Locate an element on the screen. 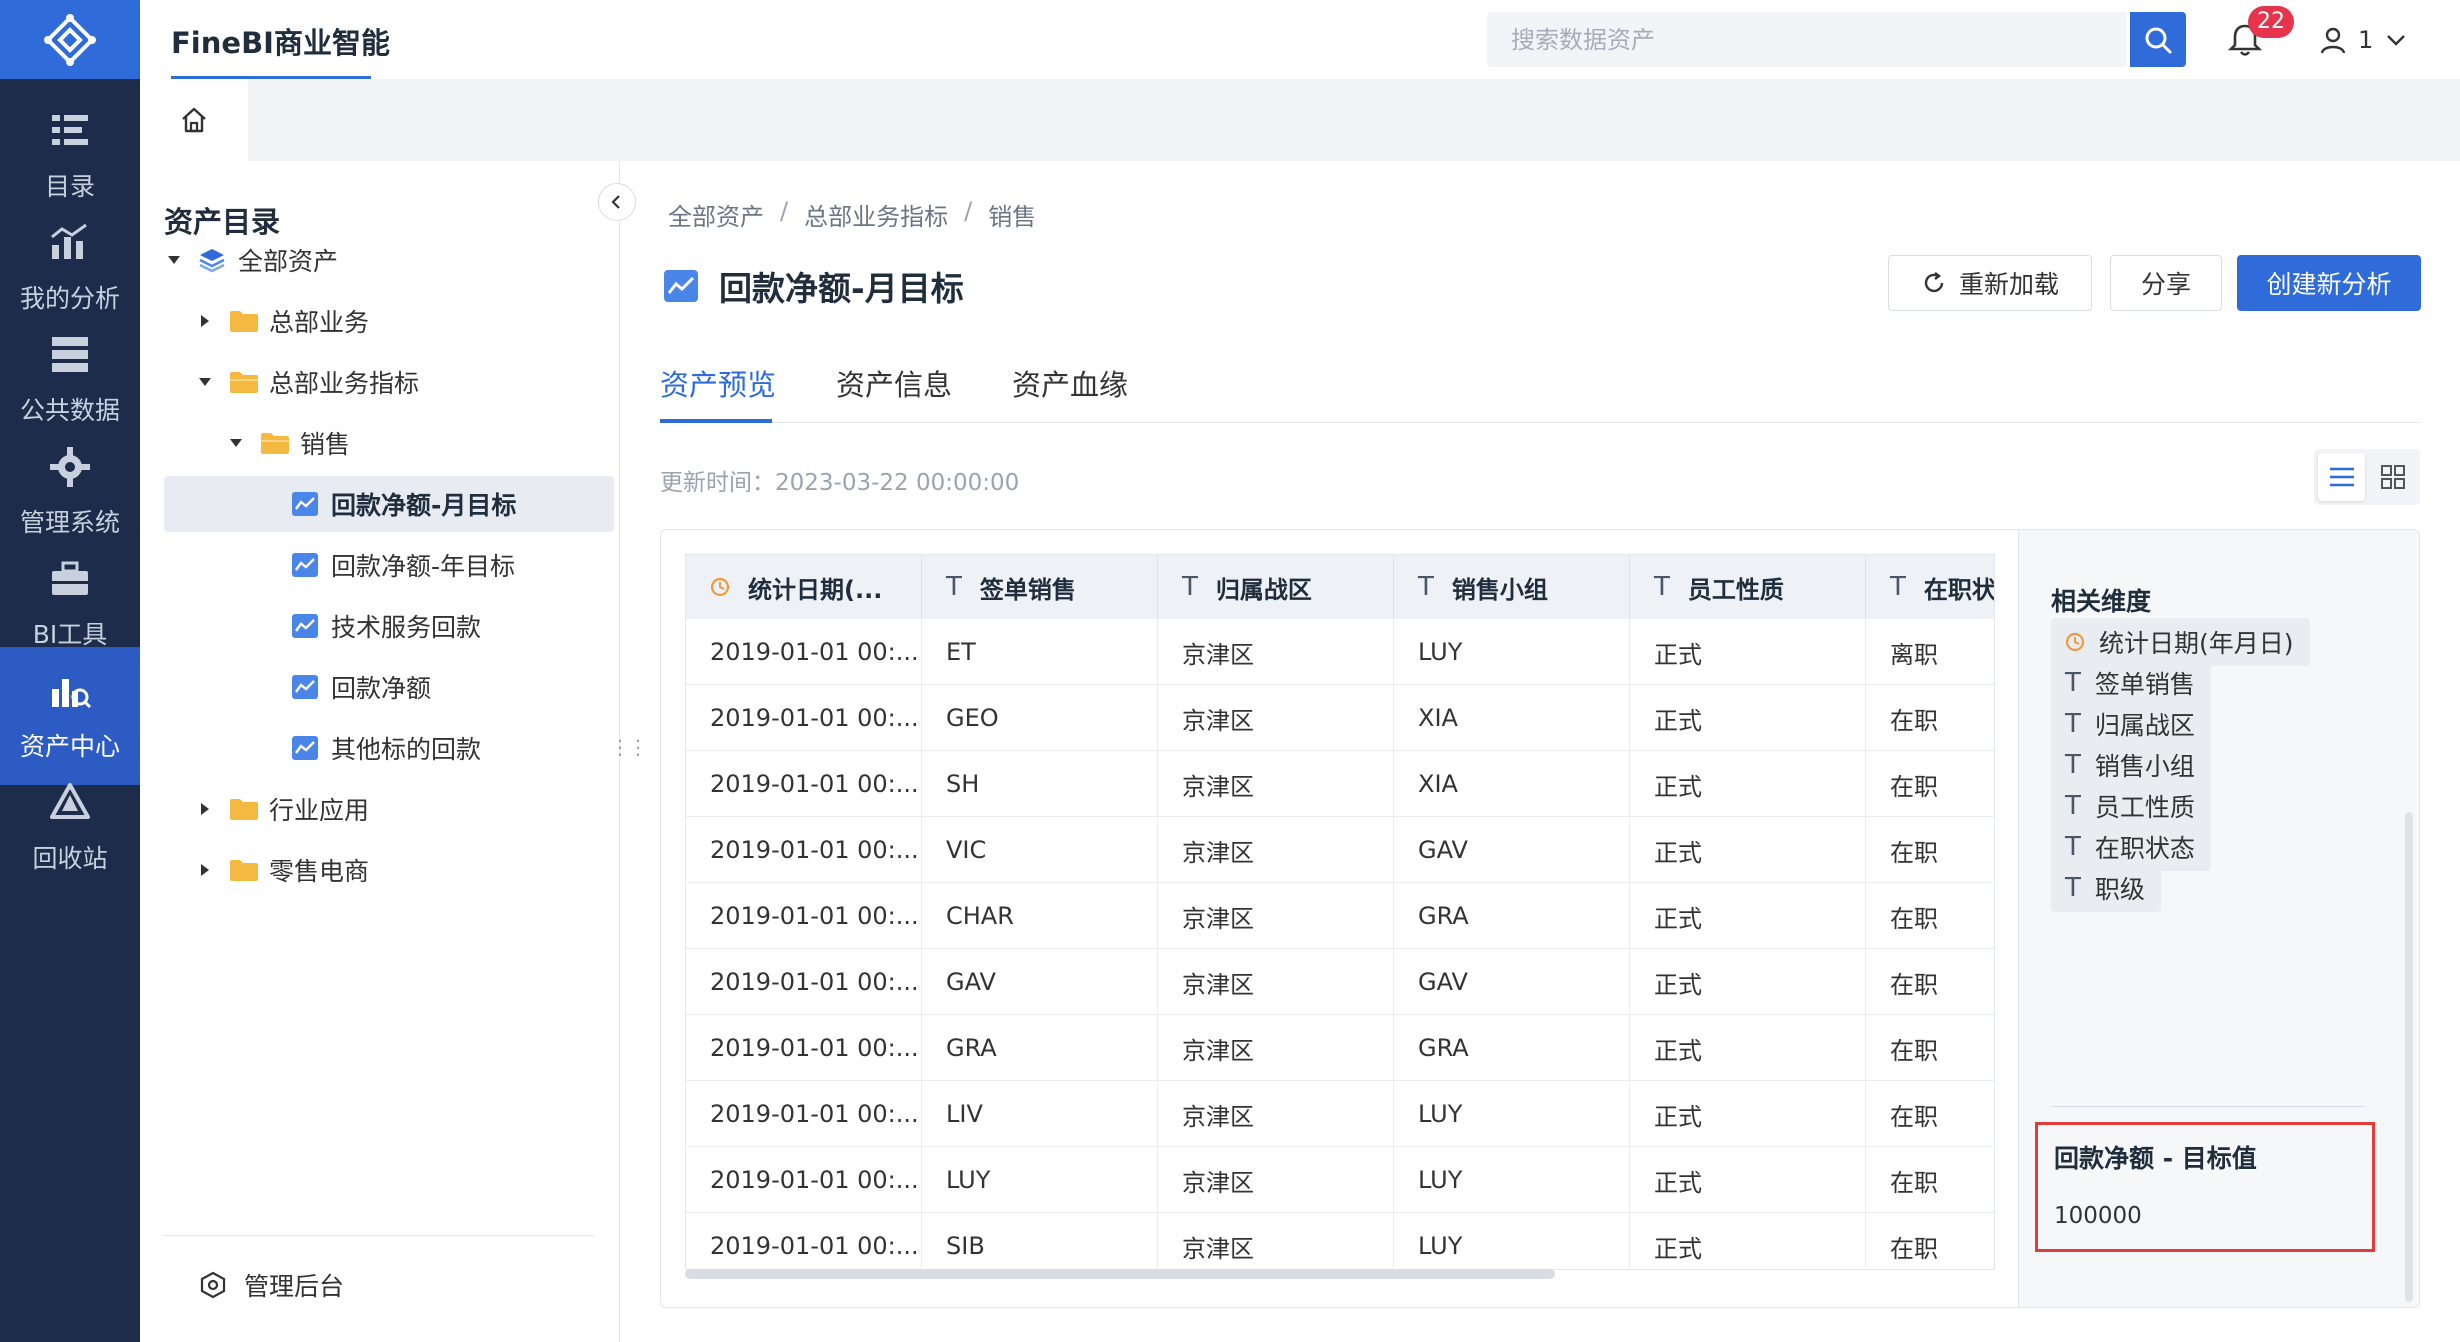 The image size is (2460, 1342). tab-asset-lineage: 资产血缘 is located at coordinates (1070, 383).